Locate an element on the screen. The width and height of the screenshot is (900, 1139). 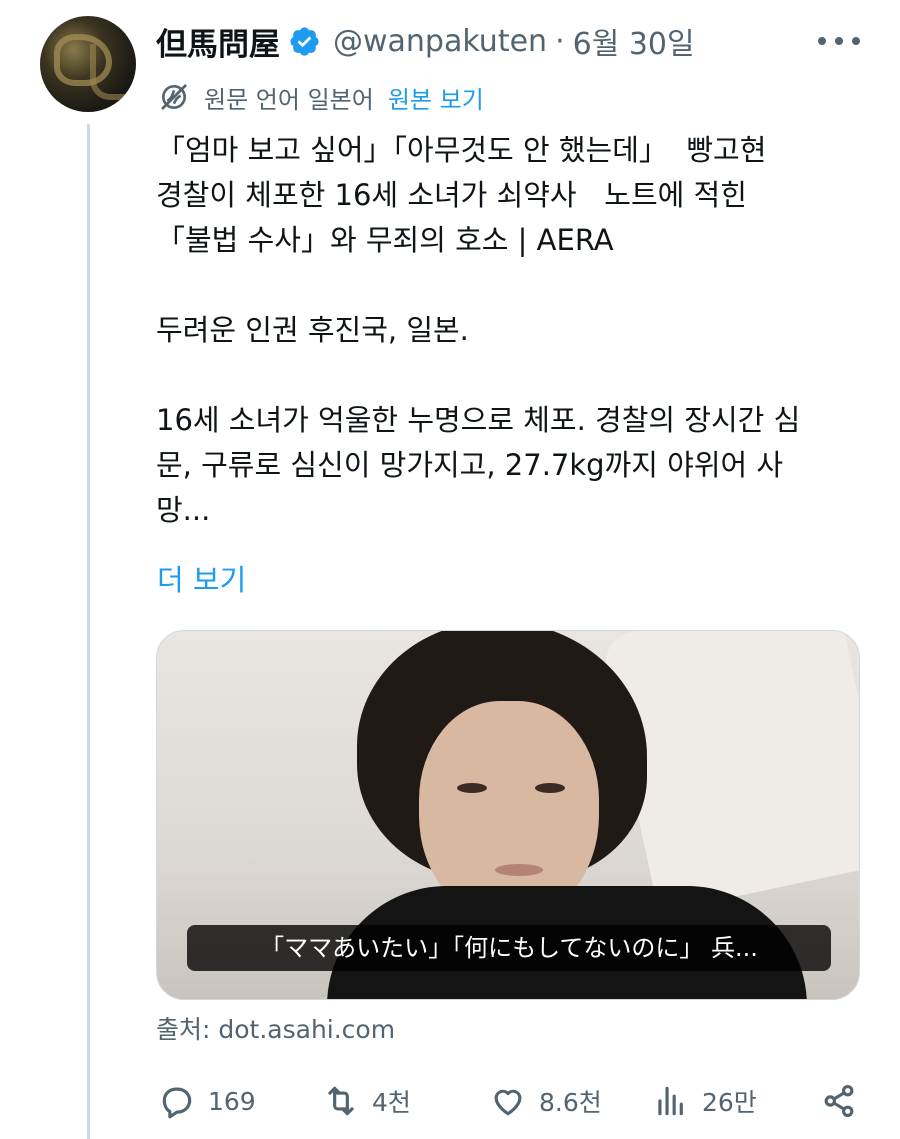
views-icon is located at coordinates (670, 1101).